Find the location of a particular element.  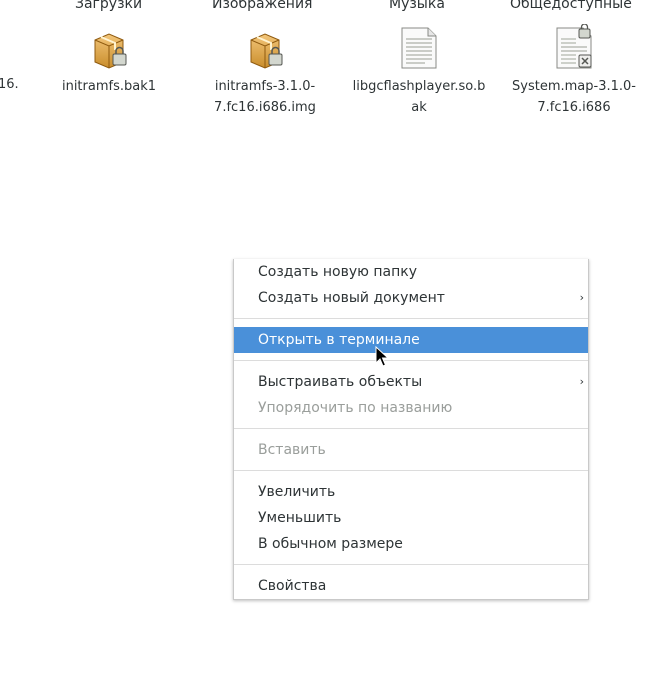

file-item: initramfs-3.1.0-7.fc16.i686.img is located at coordinates (265, 71).